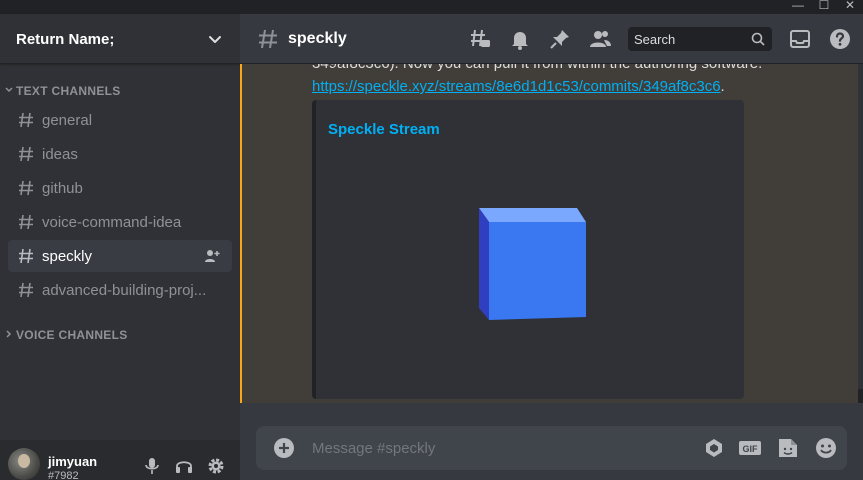  I want to click on channel-general: general, so click(120, 120).